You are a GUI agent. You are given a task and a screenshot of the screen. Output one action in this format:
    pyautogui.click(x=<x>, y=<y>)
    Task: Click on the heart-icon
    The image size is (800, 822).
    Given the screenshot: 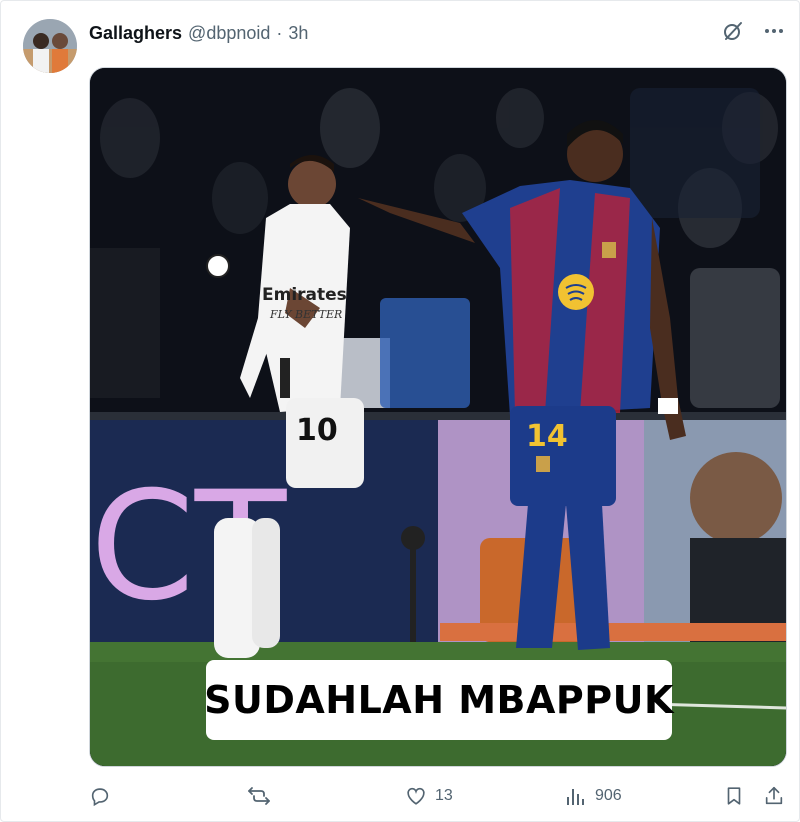 What is the action you would take?
    pyautogui.click(x=416, y=796)
    